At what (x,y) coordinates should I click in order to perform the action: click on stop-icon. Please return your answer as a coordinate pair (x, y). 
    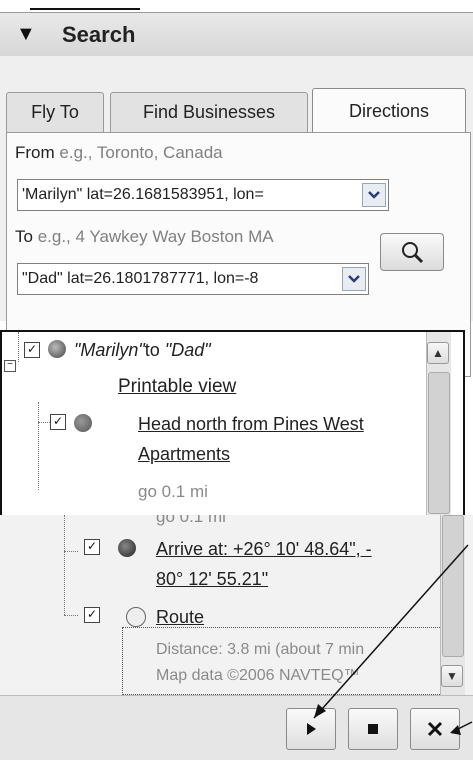
    Looking at the image, I should click on (373, 729).